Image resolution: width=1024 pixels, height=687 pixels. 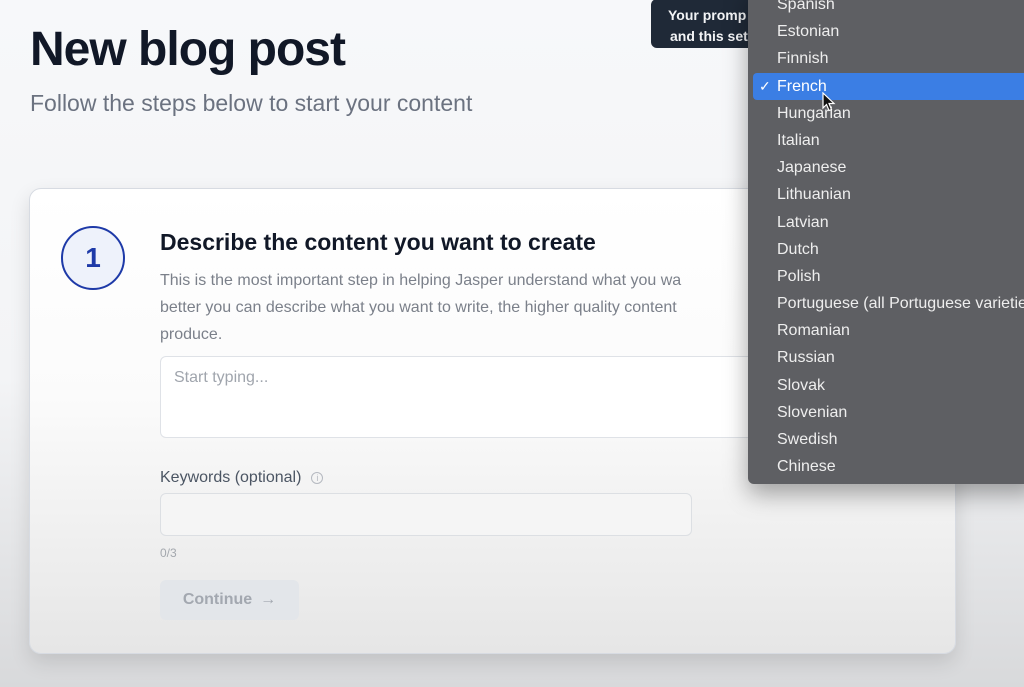 I want to click on language-option-japanese: Japanese, so click(x=886, y=167).